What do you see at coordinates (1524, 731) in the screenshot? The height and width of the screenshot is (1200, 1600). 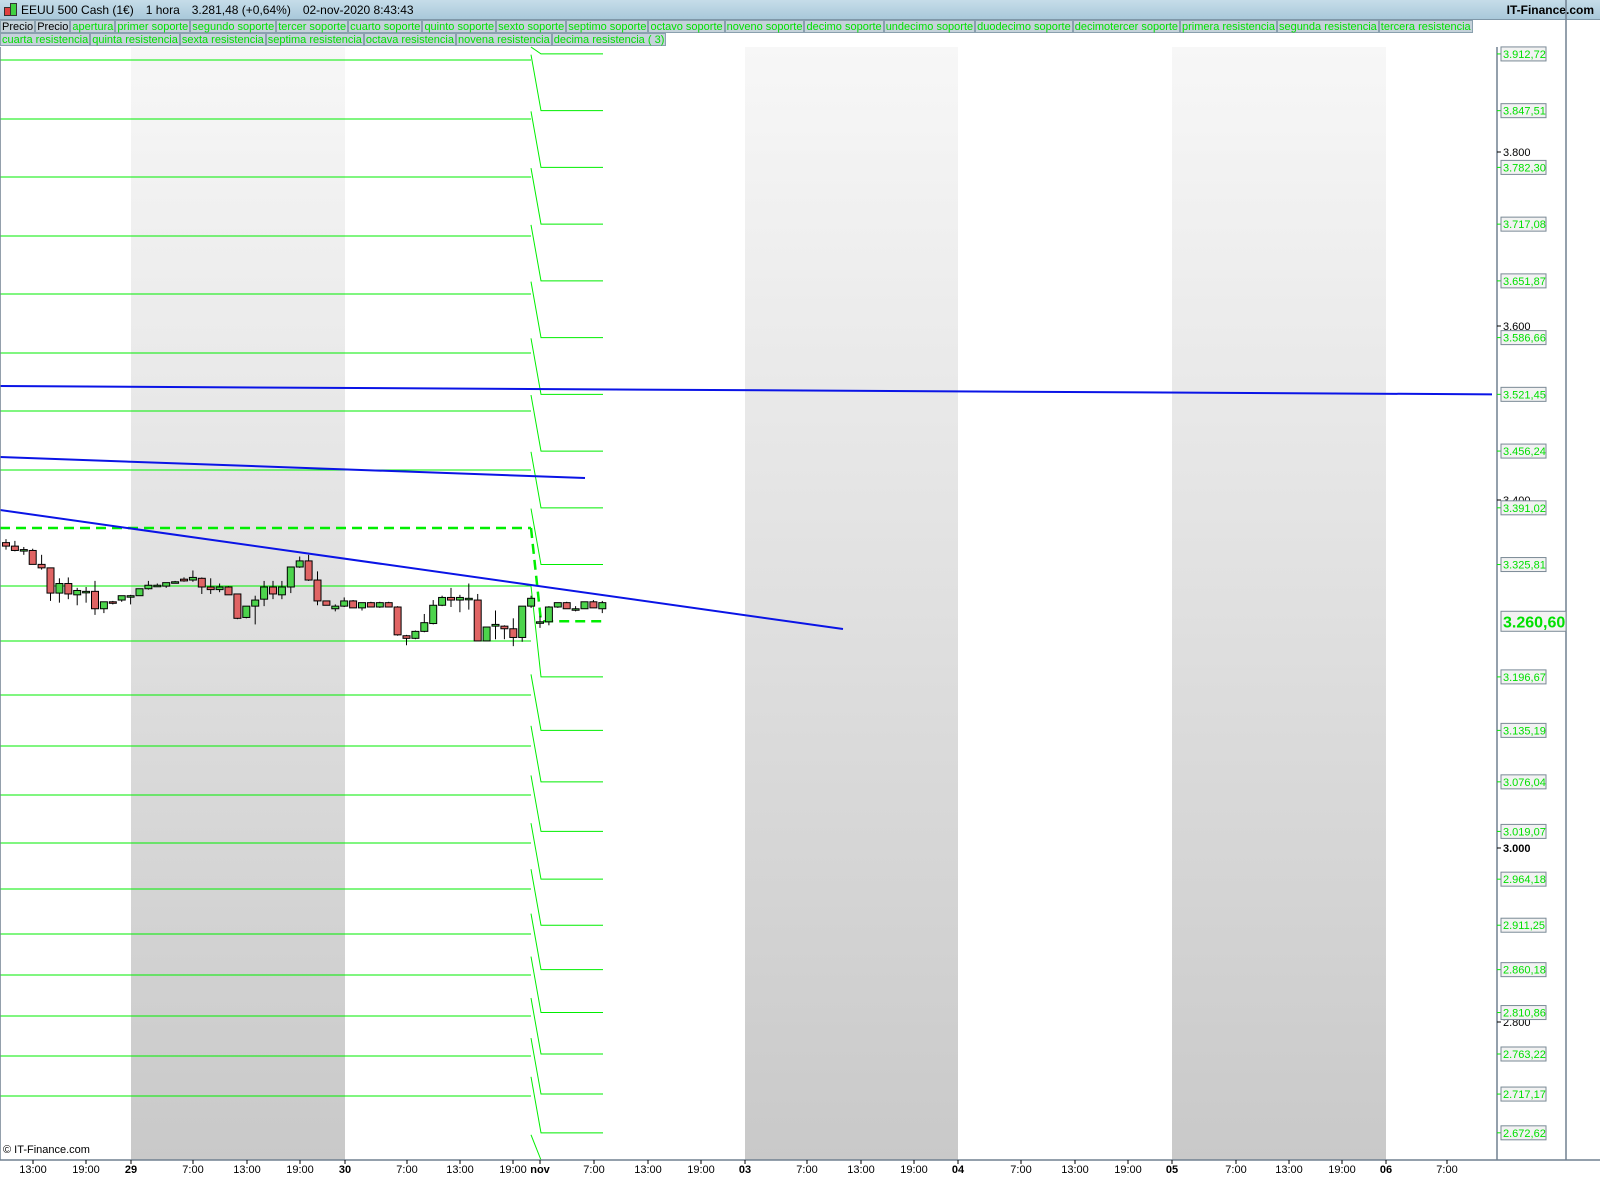 I see `level-label: 3.135,19` at bounding box center [1524, 731].